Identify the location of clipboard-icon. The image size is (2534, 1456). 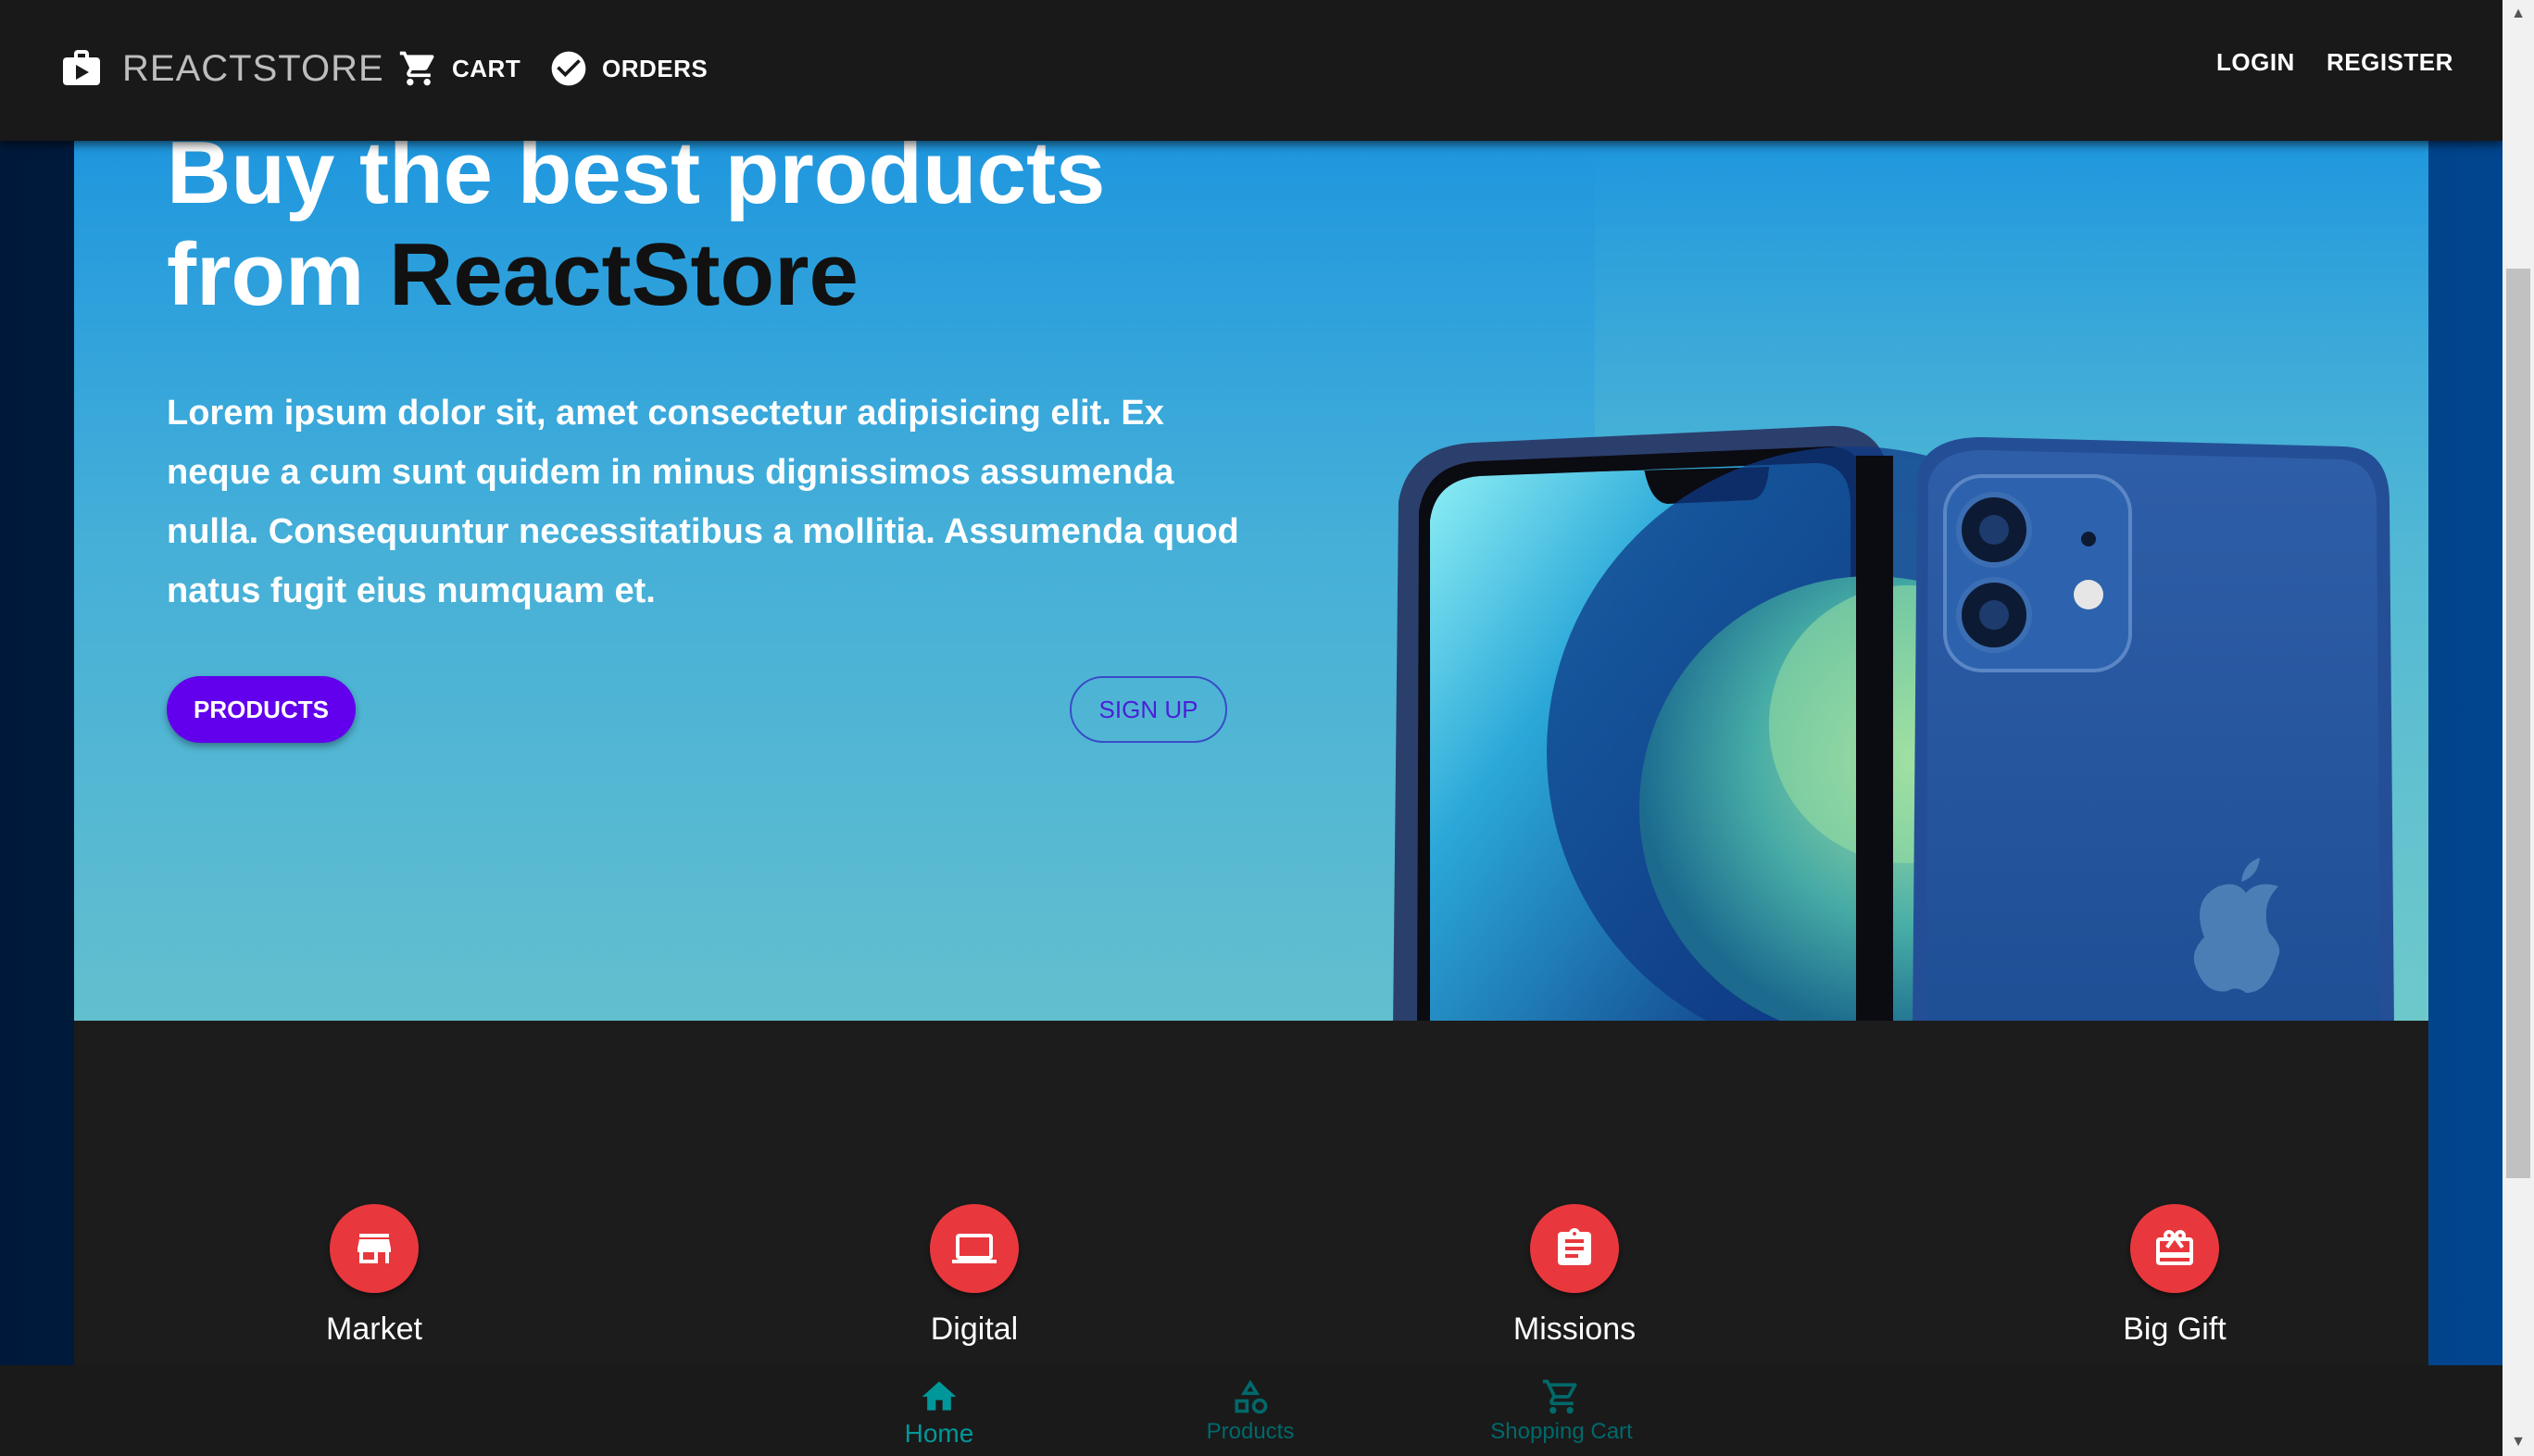
(1574, 1246).